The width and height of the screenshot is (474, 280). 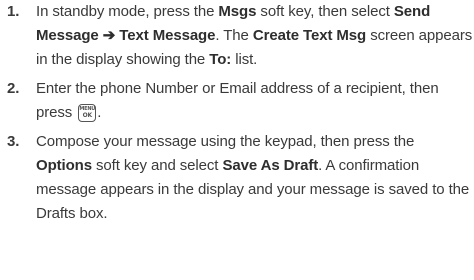 I want to click on text-run: . The, so click(x=234, y=35).